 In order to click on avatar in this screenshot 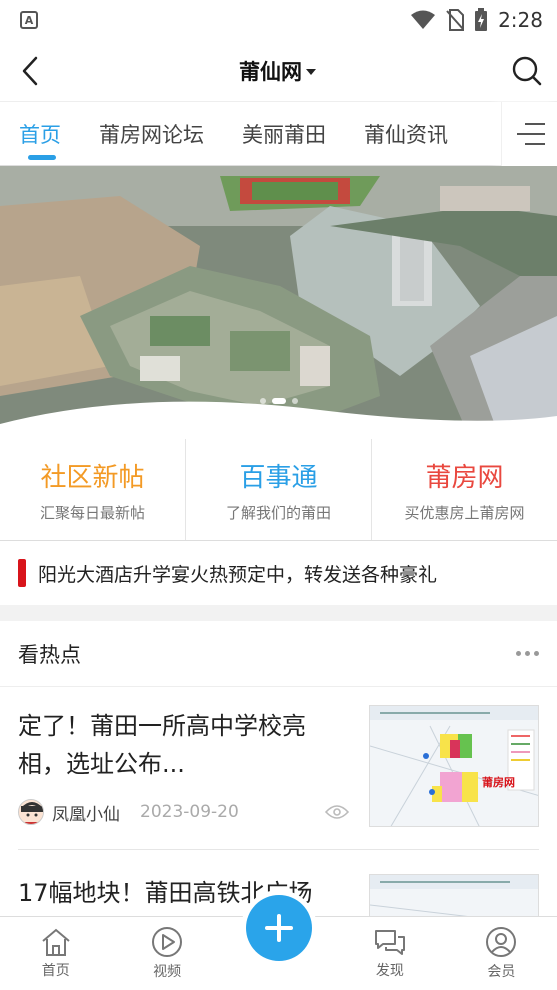, I will do `click(31, 812)`.